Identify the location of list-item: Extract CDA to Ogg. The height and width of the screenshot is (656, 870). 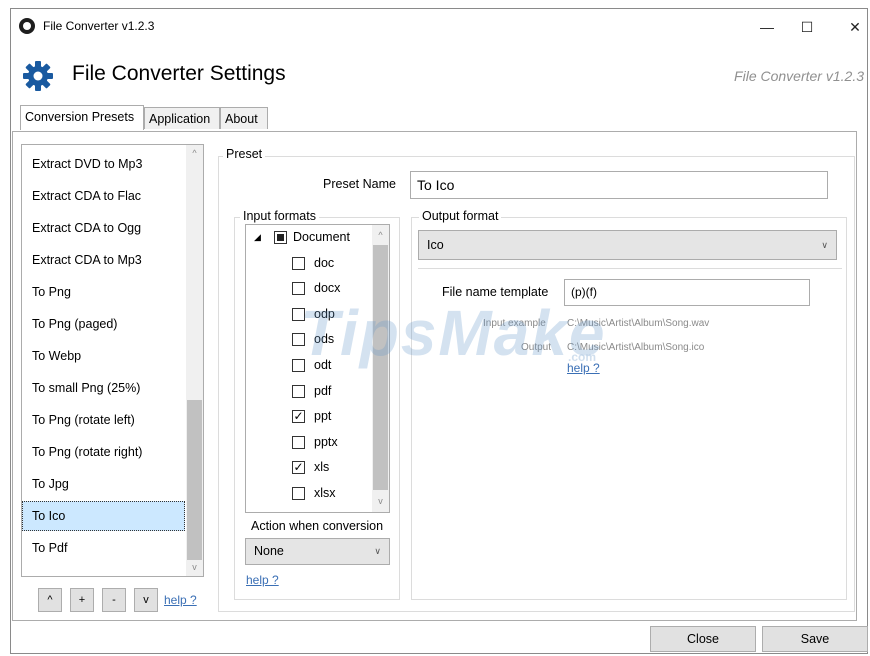
(103, 228).